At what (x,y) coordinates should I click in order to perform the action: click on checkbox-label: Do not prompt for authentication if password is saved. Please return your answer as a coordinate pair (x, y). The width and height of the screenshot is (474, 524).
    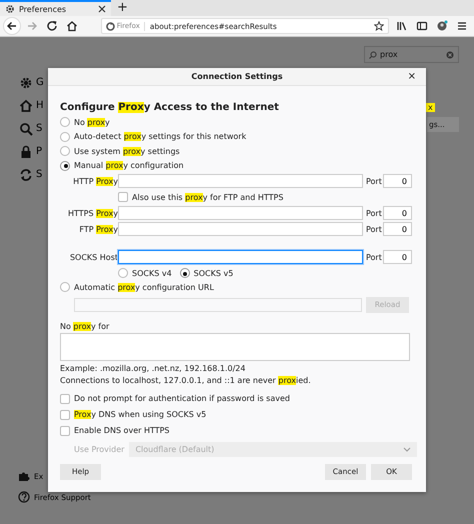
    Looking at the image, I should click on (182, 398).